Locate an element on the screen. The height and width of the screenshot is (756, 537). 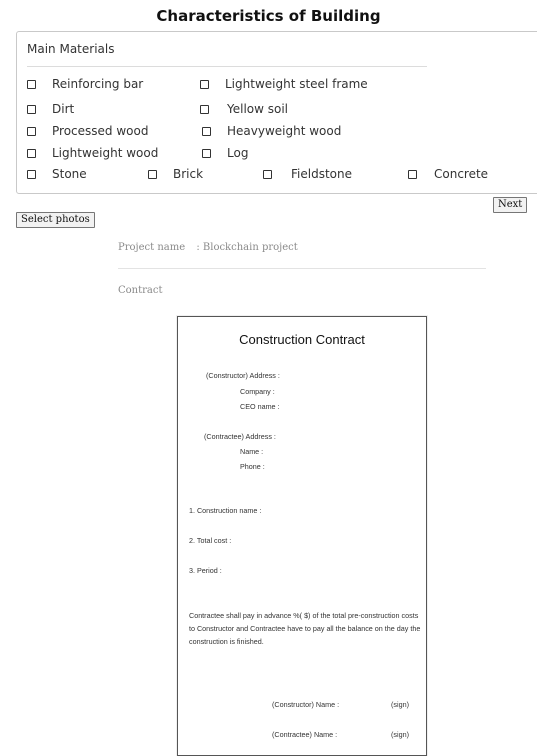
option-label: Yellow soil is located at coordinates (258, 109).